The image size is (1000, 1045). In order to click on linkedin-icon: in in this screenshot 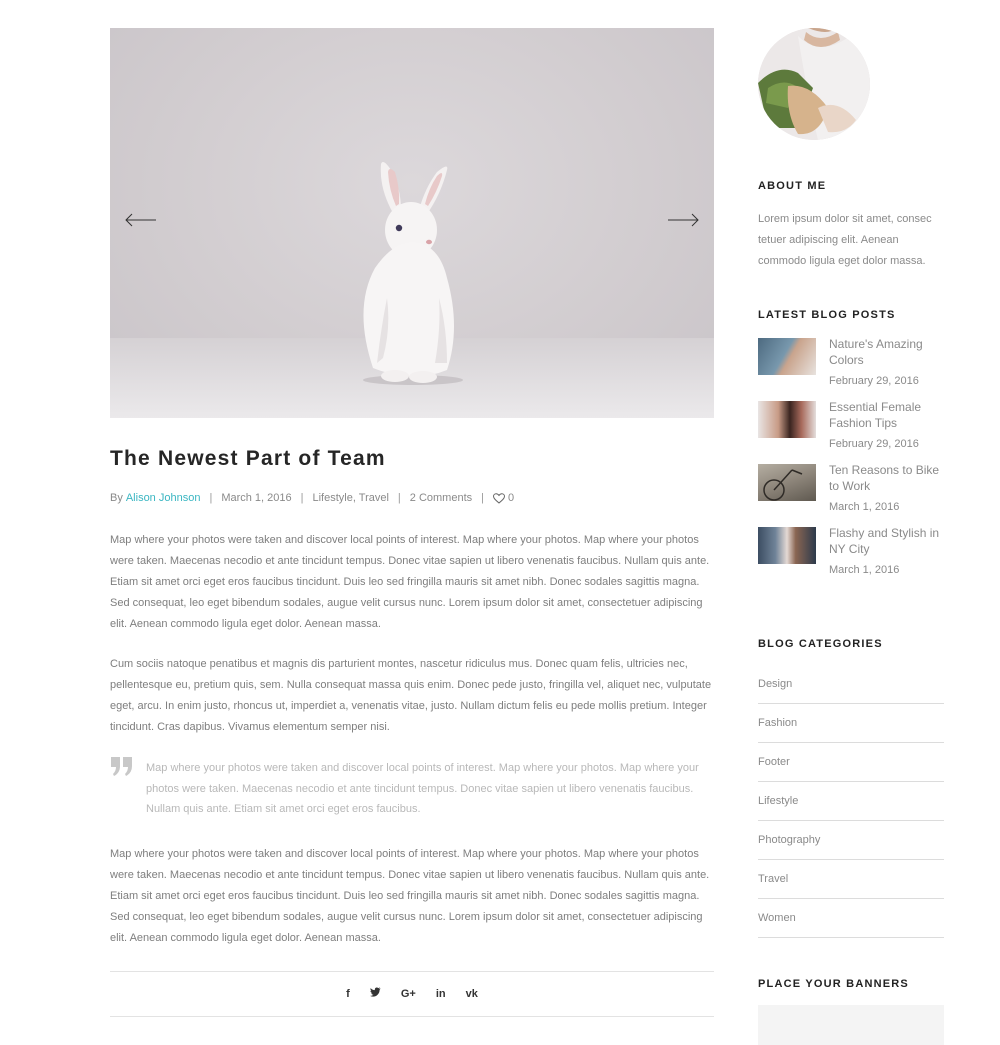, I will do `click(441, 994)`.